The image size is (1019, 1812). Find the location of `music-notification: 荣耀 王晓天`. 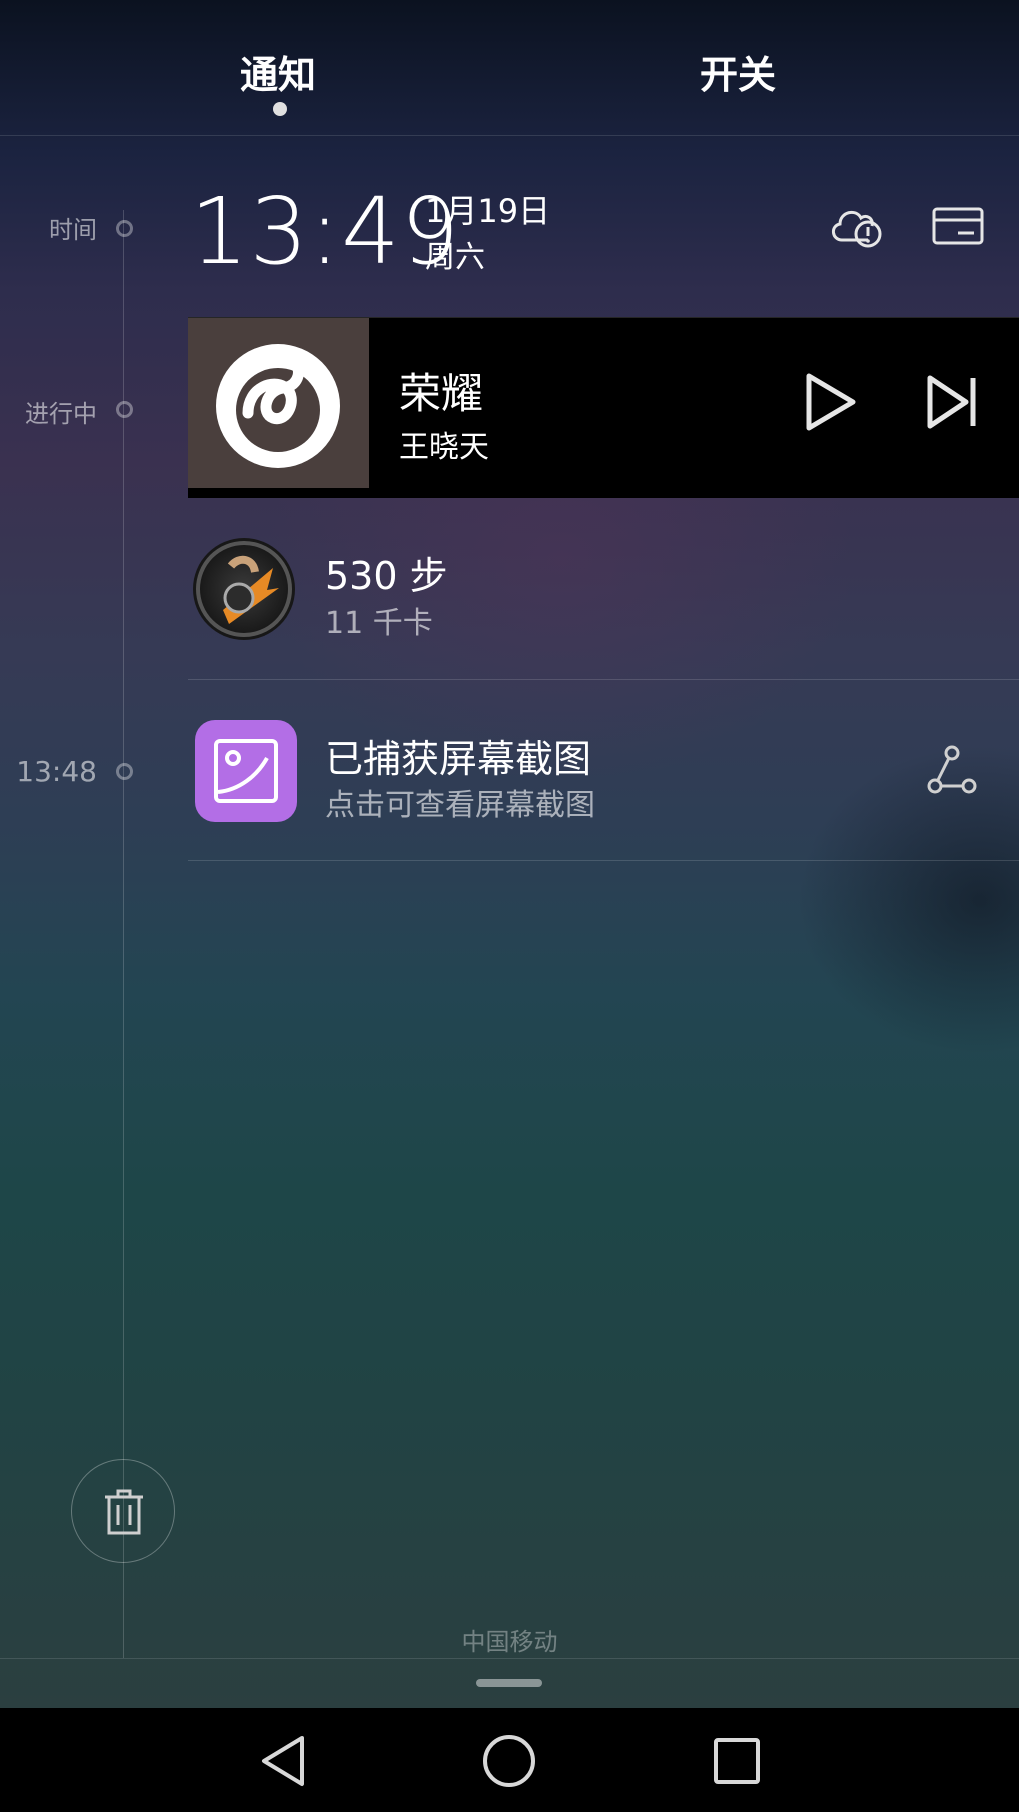

music-notification: 荣耀 王晓天 is located at coordinates (603, 407).